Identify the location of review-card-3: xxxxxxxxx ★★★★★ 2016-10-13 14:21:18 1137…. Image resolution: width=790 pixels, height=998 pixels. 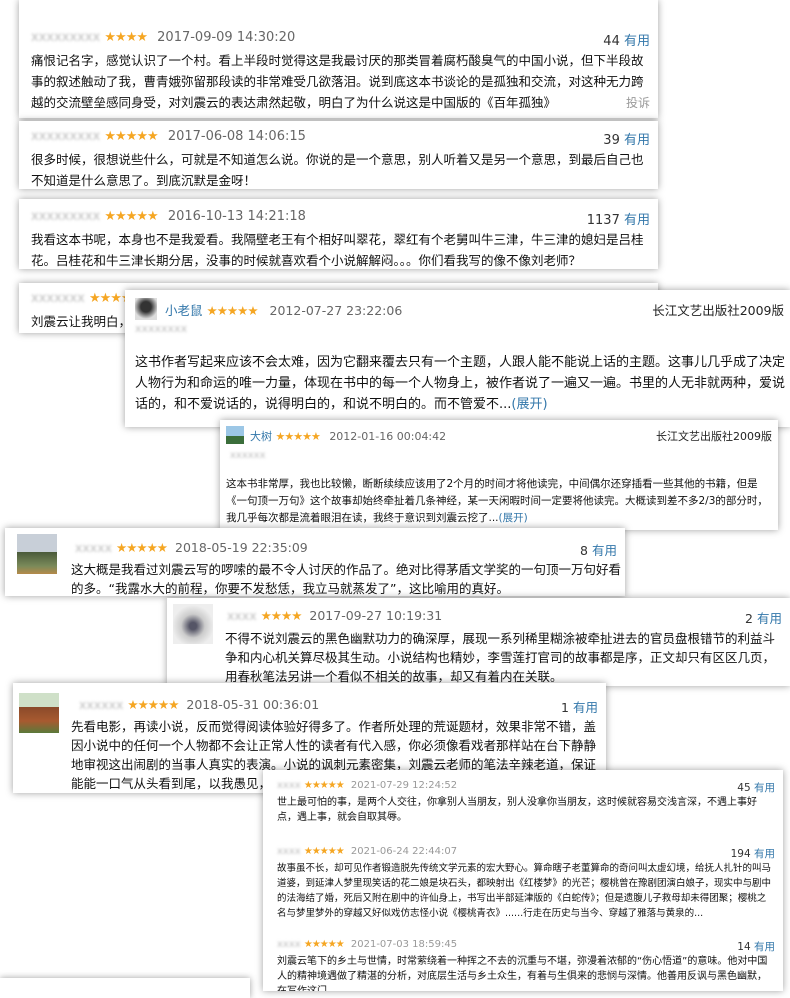
(338, 234).